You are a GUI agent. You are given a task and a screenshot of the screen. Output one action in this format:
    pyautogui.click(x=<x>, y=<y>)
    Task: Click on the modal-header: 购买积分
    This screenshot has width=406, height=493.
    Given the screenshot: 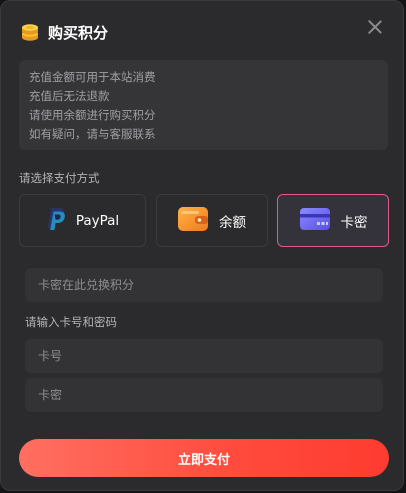 What is the action you would take?
    pyautogui.click(x=63, y=32)
    